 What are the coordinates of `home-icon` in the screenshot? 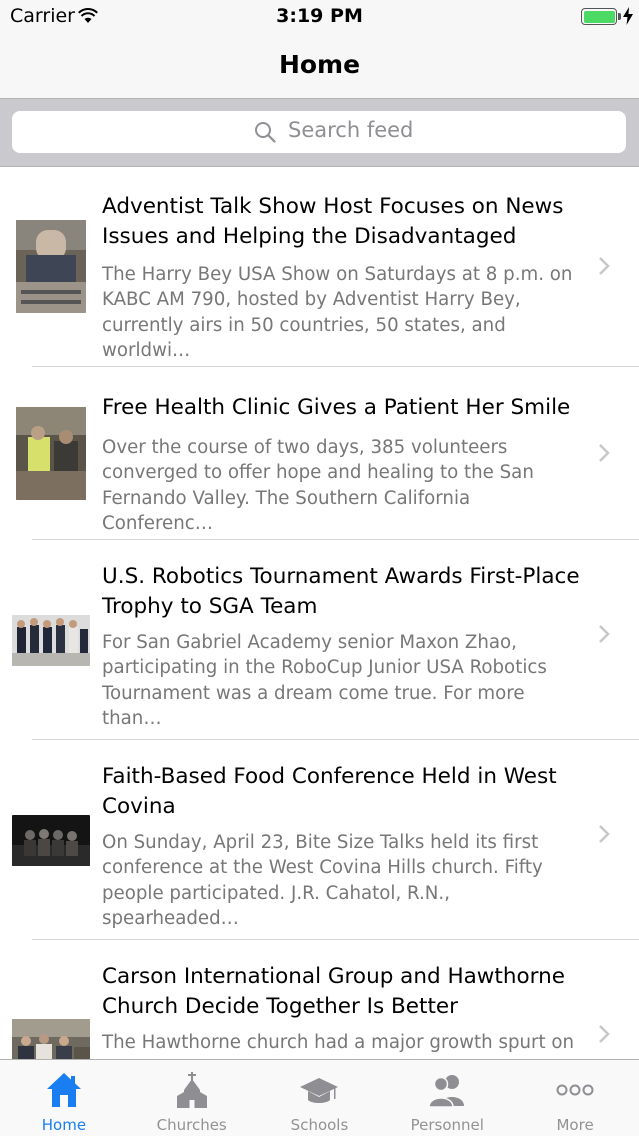 It's located at (63, 1090).